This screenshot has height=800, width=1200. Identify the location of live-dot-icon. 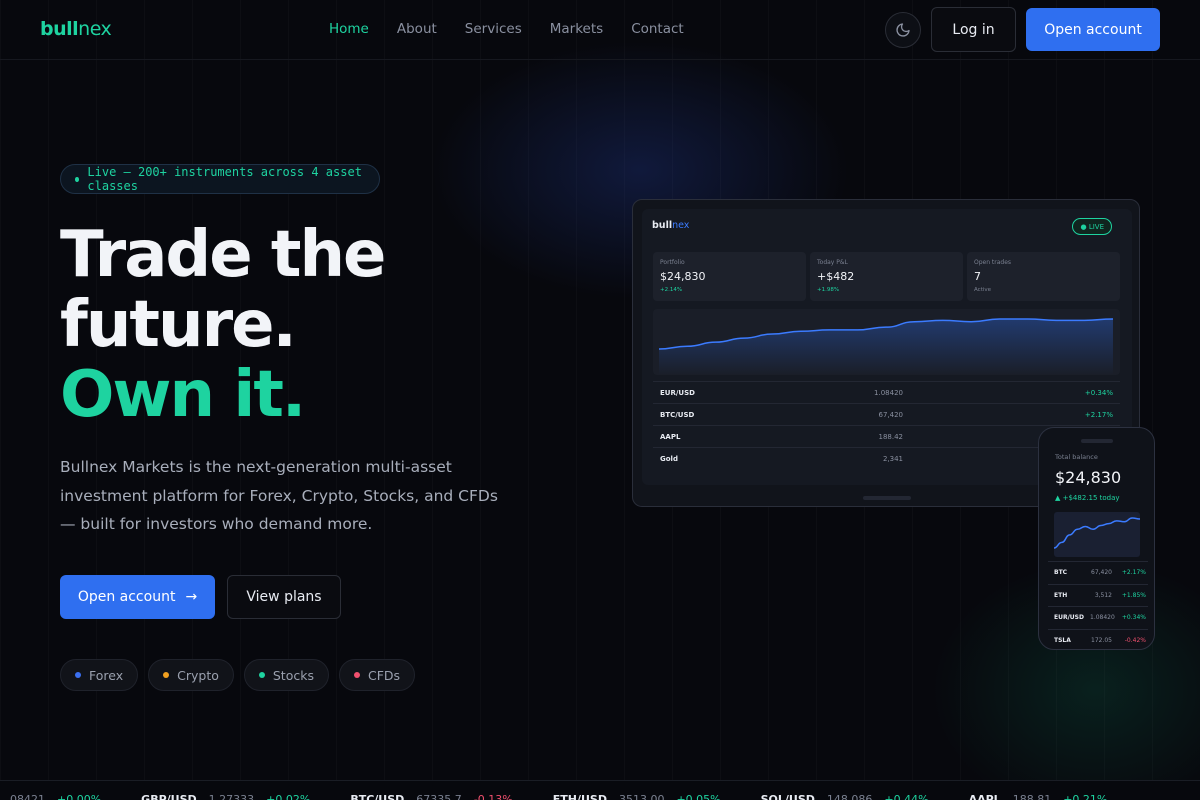
(77, 179).